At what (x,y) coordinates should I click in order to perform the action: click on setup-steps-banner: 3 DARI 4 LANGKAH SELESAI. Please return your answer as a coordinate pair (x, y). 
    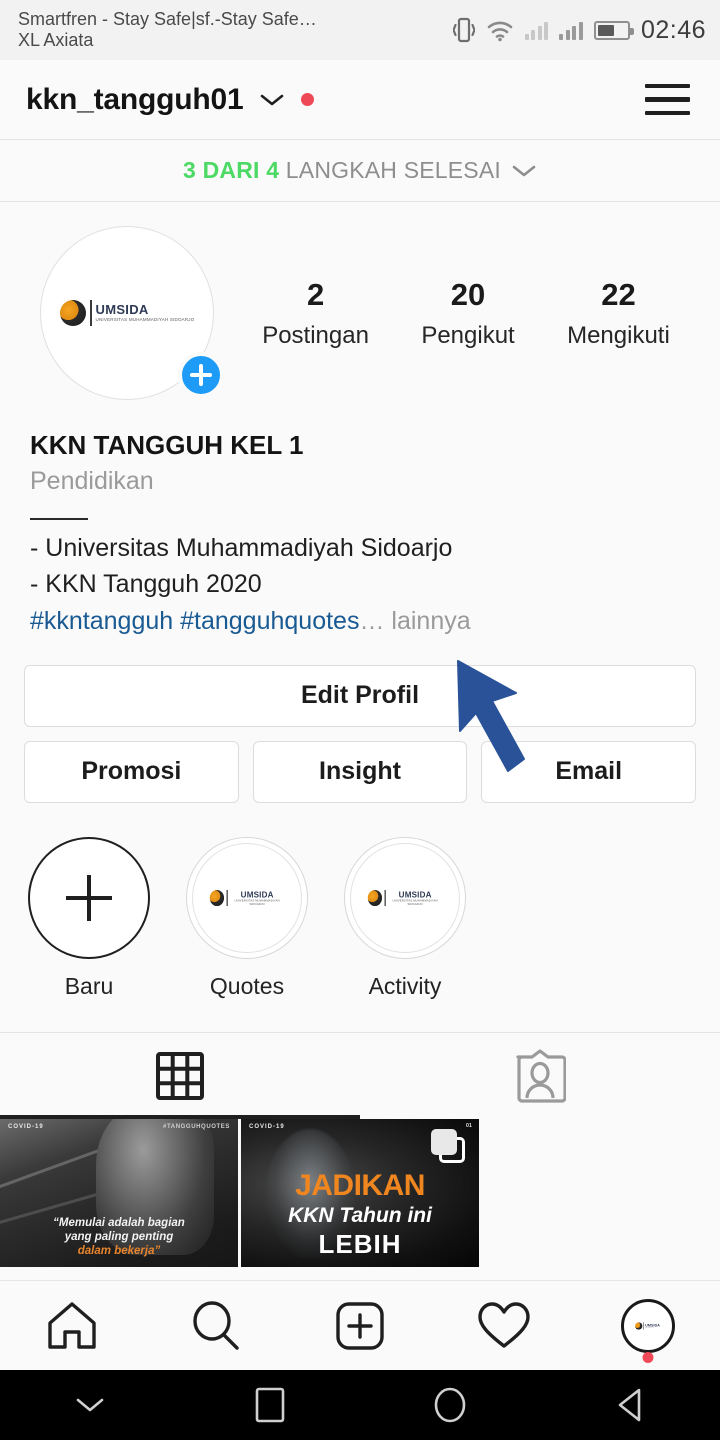
    Looking at the image, I should click on (360, 171).